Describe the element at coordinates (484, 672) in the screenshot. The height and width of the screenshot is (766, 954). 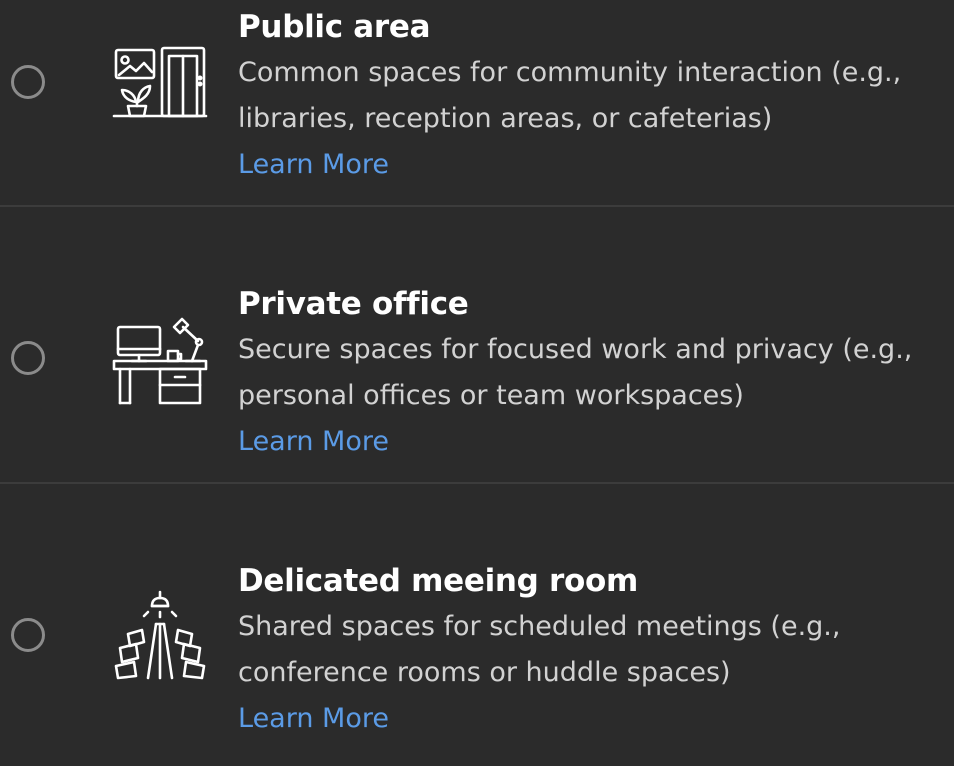
I see `description-line: conference rooms or huddle spaces)` at that location.